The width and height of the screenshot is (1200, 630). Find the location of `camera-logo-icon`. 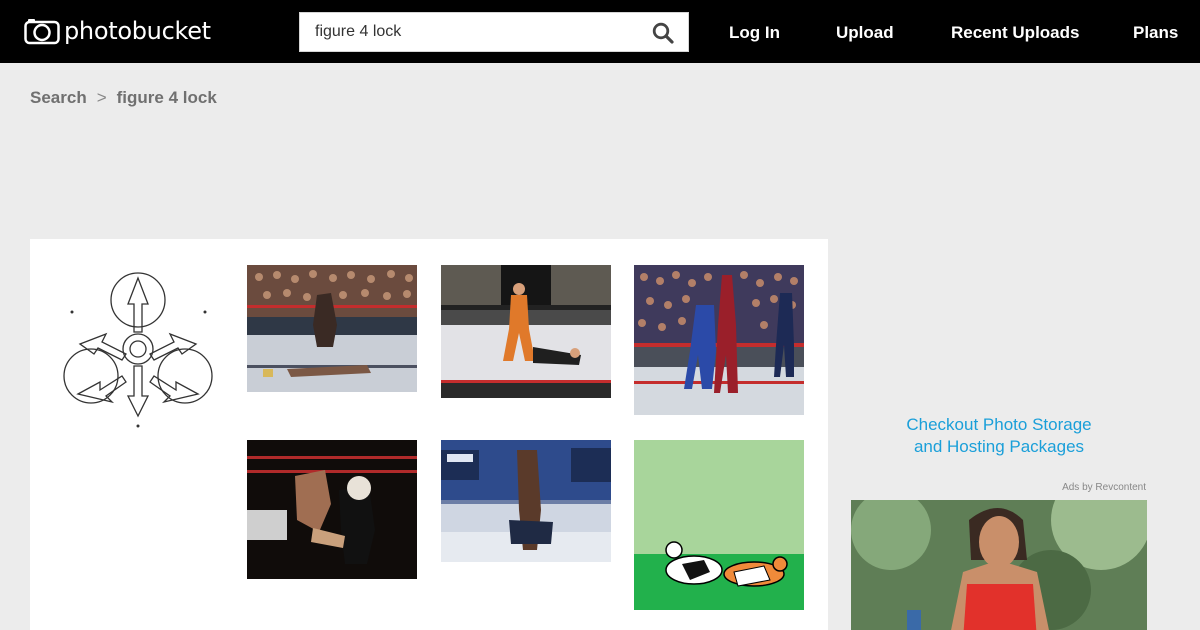

camera-logo-icon is located at coordinates (42, 32).